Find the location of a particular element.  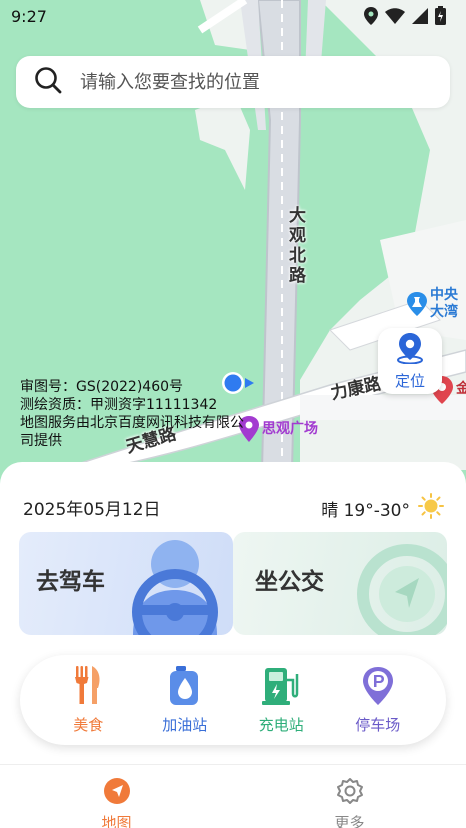

driver-illustration-icon is located at coordinates (175, 587).